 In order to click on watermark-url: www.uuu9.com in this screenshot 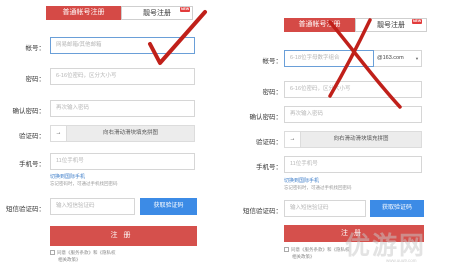, I will do `click(401, 260)`.